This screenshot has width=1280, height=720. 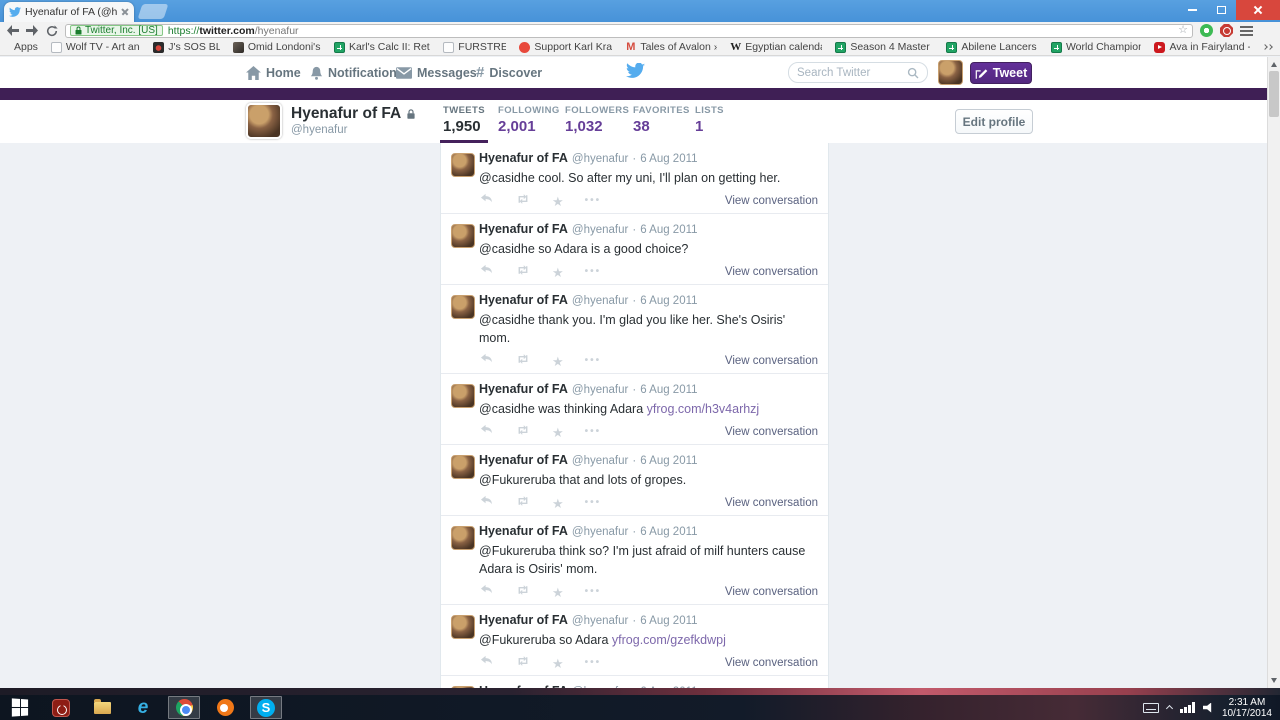 I want to click on nav-item-discover: # Discover, so click(x=509, y=72).